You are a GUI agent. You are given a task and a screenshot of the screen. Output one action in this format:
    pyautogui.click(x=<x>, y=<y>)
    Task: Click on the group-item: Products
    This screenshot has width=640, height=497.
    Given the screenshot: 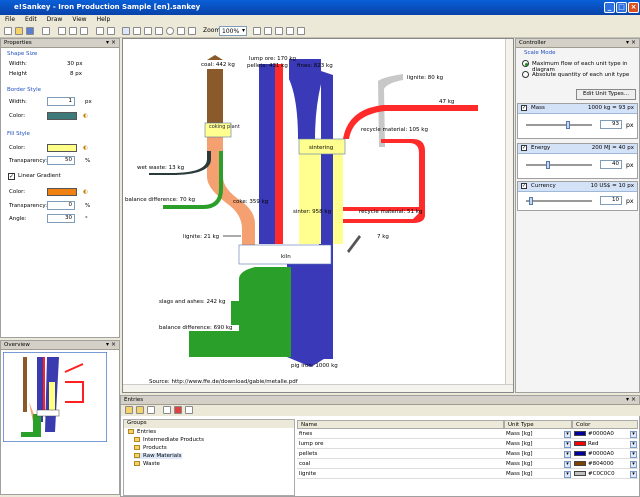 What is the action you would take?
    pyautogui.click(x=150, y=448)
    